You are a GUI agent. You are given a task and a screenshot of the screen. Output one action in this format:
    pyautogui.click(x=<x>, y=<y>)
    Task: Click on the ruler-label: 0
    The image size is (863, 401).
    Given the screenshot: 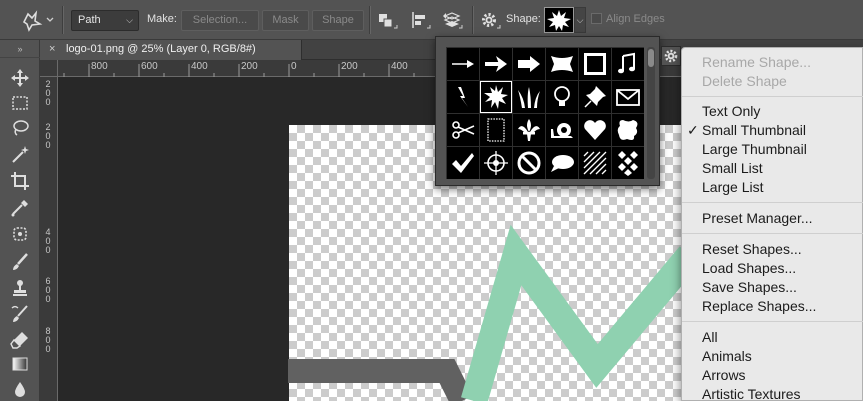 What is the action you would take?
    pyautogui.click(x=48, y=299)
    